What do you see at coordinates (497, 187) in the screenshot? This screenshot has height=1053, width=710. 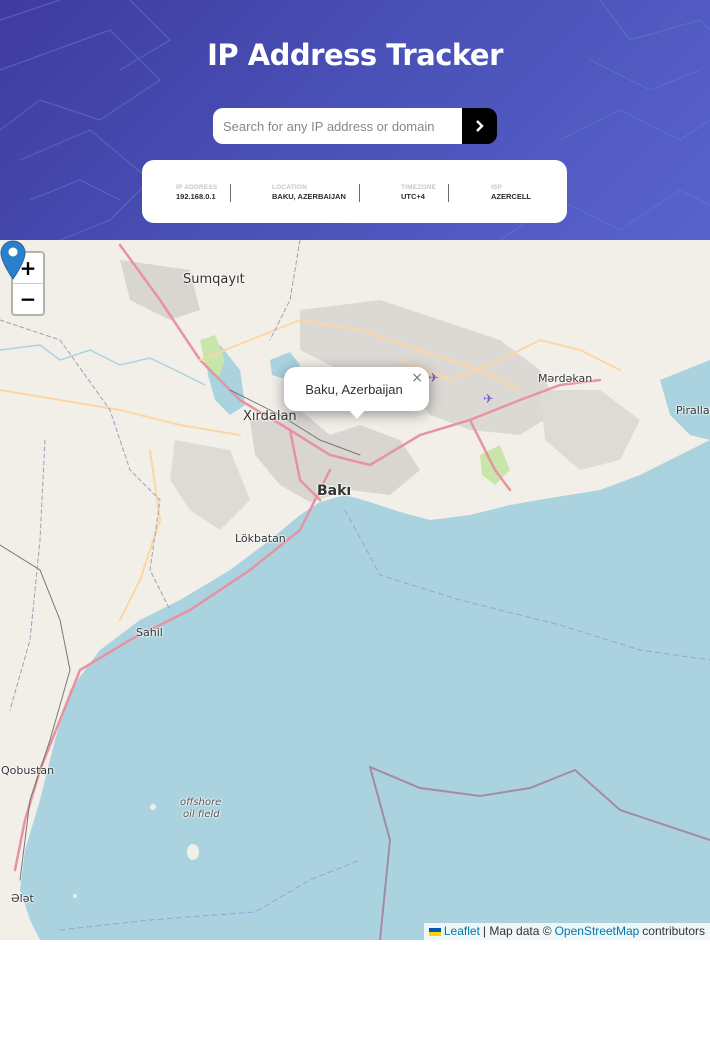 I see `isp-label: ISP` at bounding box center [497, 187].